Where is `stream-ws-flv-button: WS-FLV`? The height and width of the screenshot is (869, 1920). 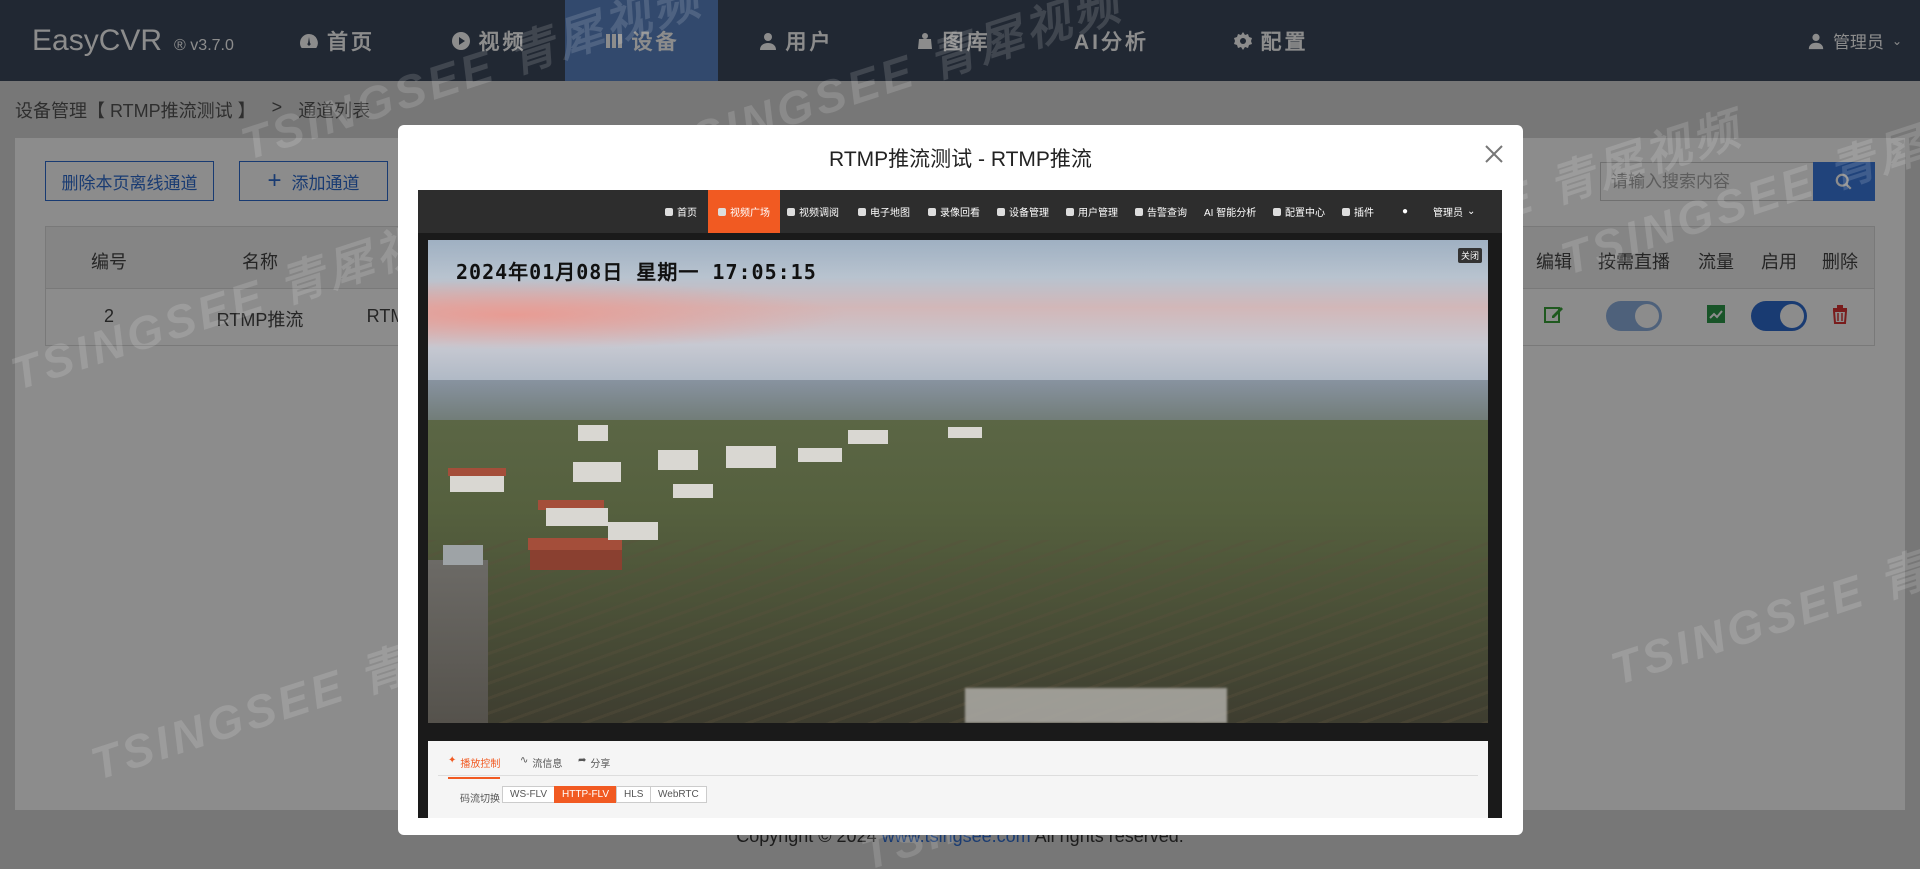 stream-ws-flv-button: WS-FLV is located at coordinates (529, 794).